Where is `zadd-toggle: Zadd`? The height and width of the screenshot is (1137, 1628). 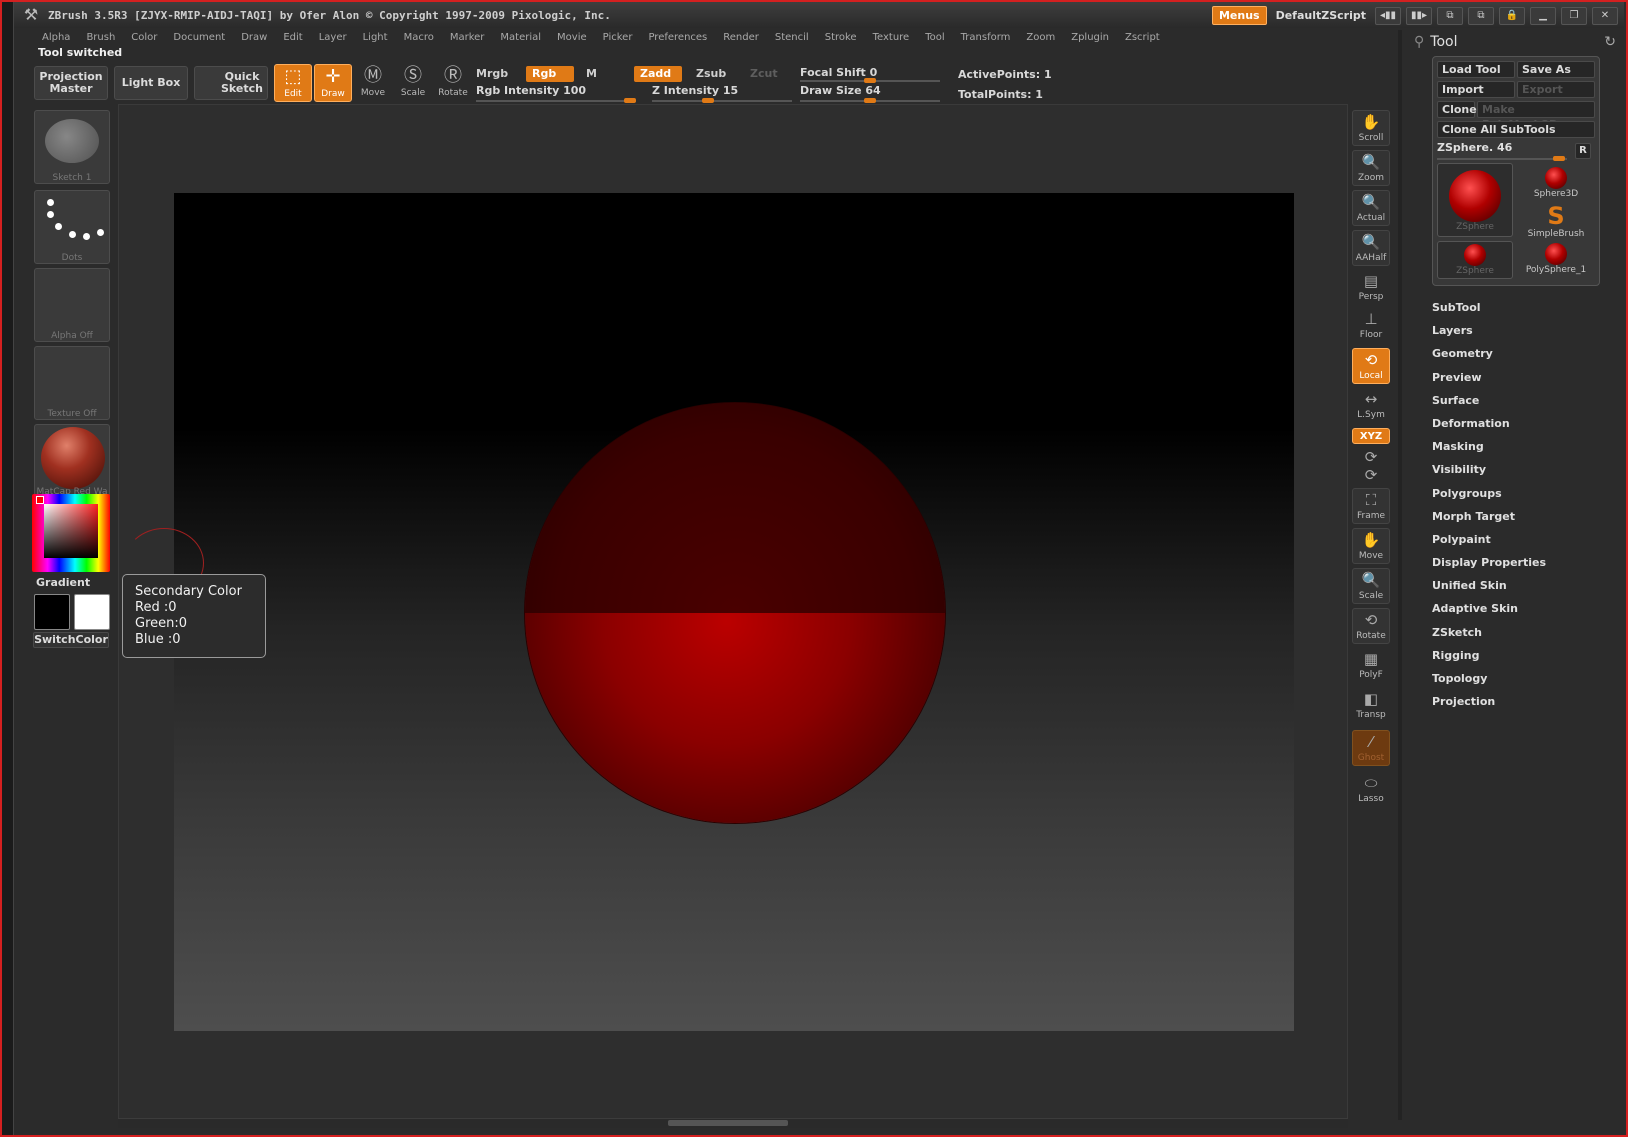 zadd-toggle: Zadd is located at coordinates (658, 74).